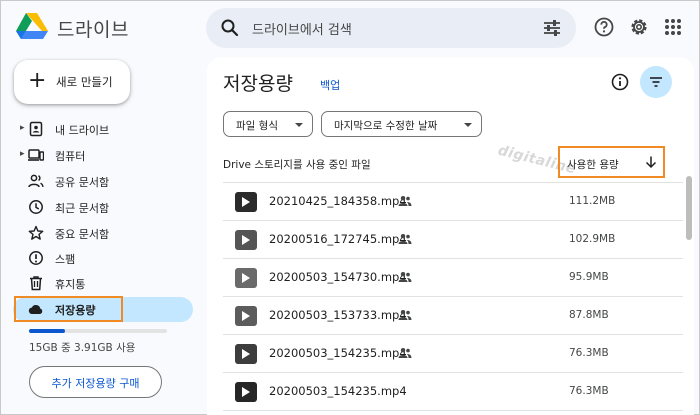 The image size is (700, 415). I want to click on sidebar-item-recent: 최근 문서함, so click(103, 207).